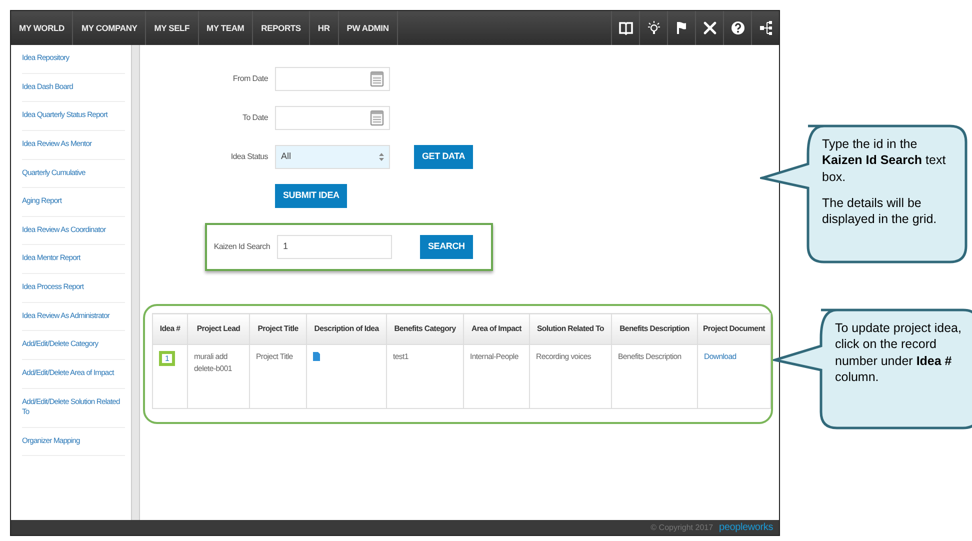  Describe the element at coordinates (654, 28) in the screenshot. I see `lightbulb-icon` at that location.